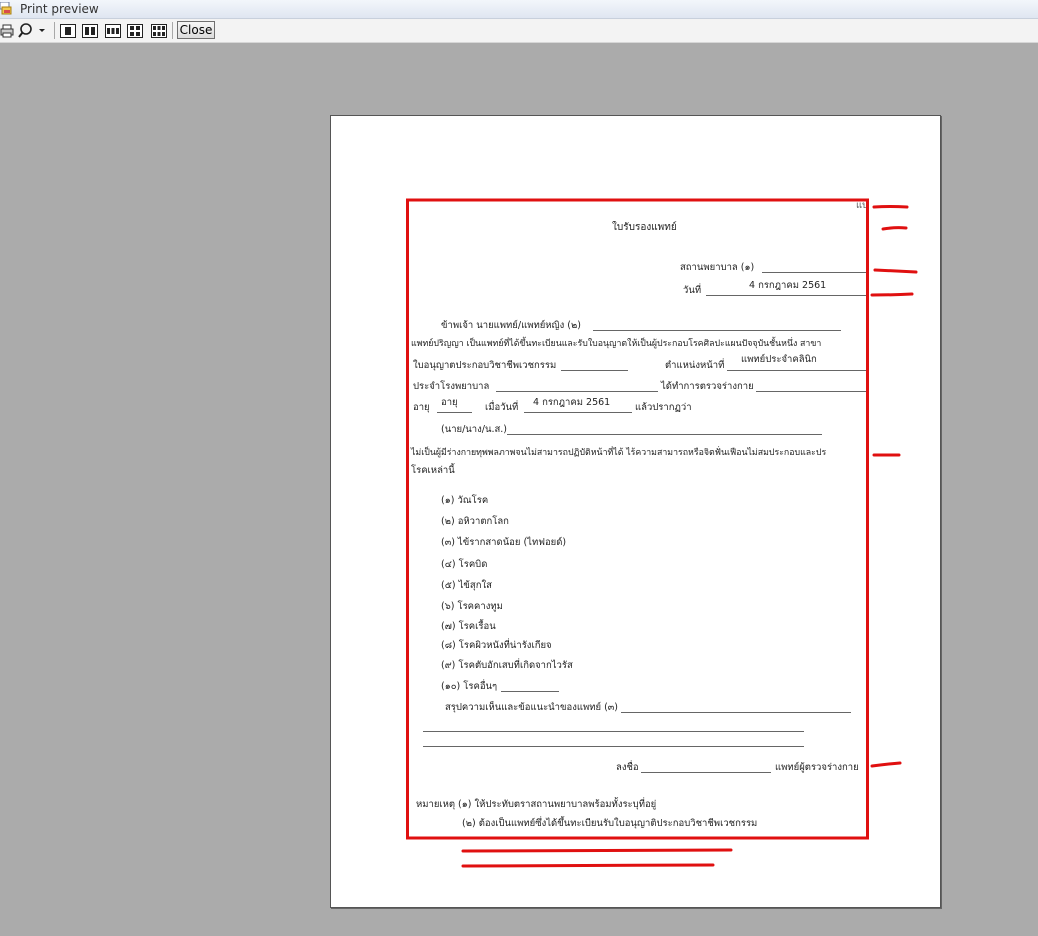 The width and height of the screenshot is (1038, 936). Describe the element at coordinates (7, 30) in the screenshot. I see `print-icon` at that location.